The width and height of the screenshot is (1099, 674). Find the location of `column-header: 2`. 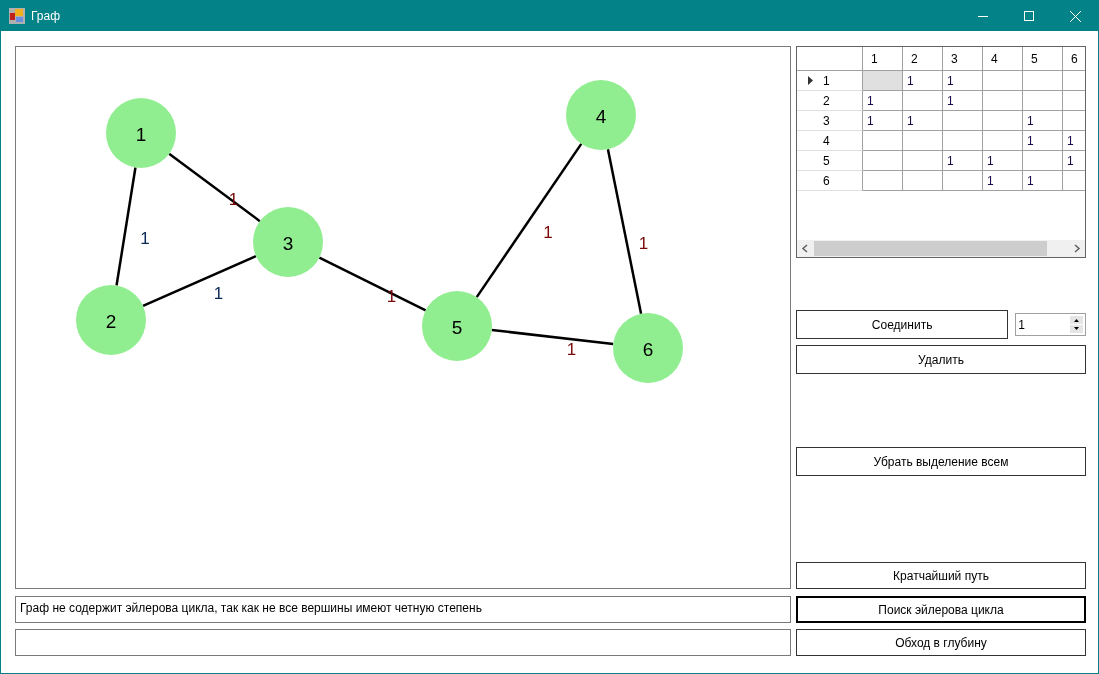

column-header: 2 is located at coordinates (923, 59).